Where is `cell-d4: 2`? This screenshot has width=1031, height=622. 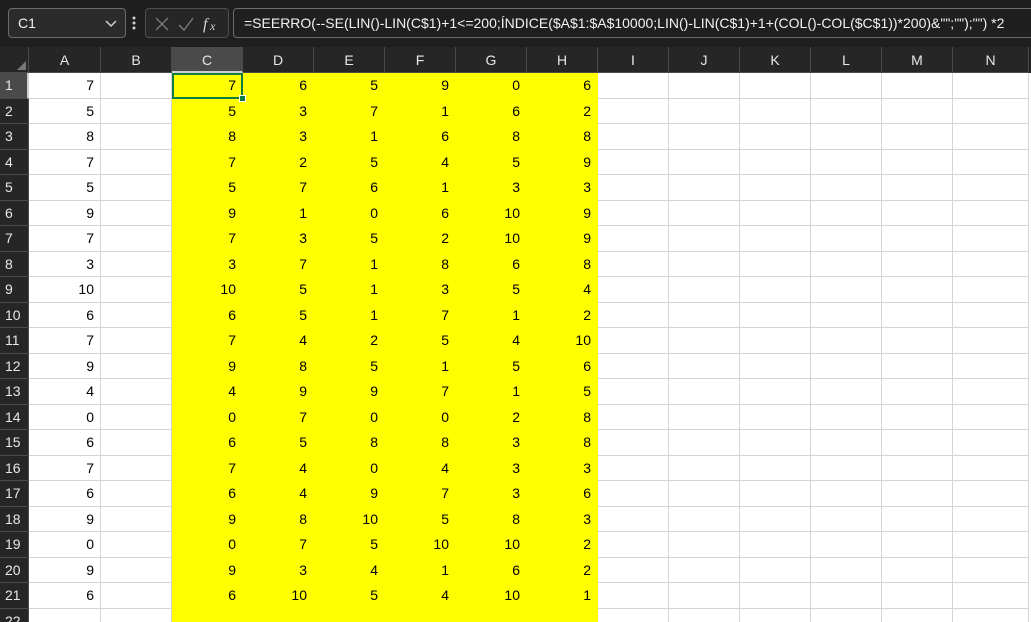
cell-d4: 2 is located at coordinates (278, 162).